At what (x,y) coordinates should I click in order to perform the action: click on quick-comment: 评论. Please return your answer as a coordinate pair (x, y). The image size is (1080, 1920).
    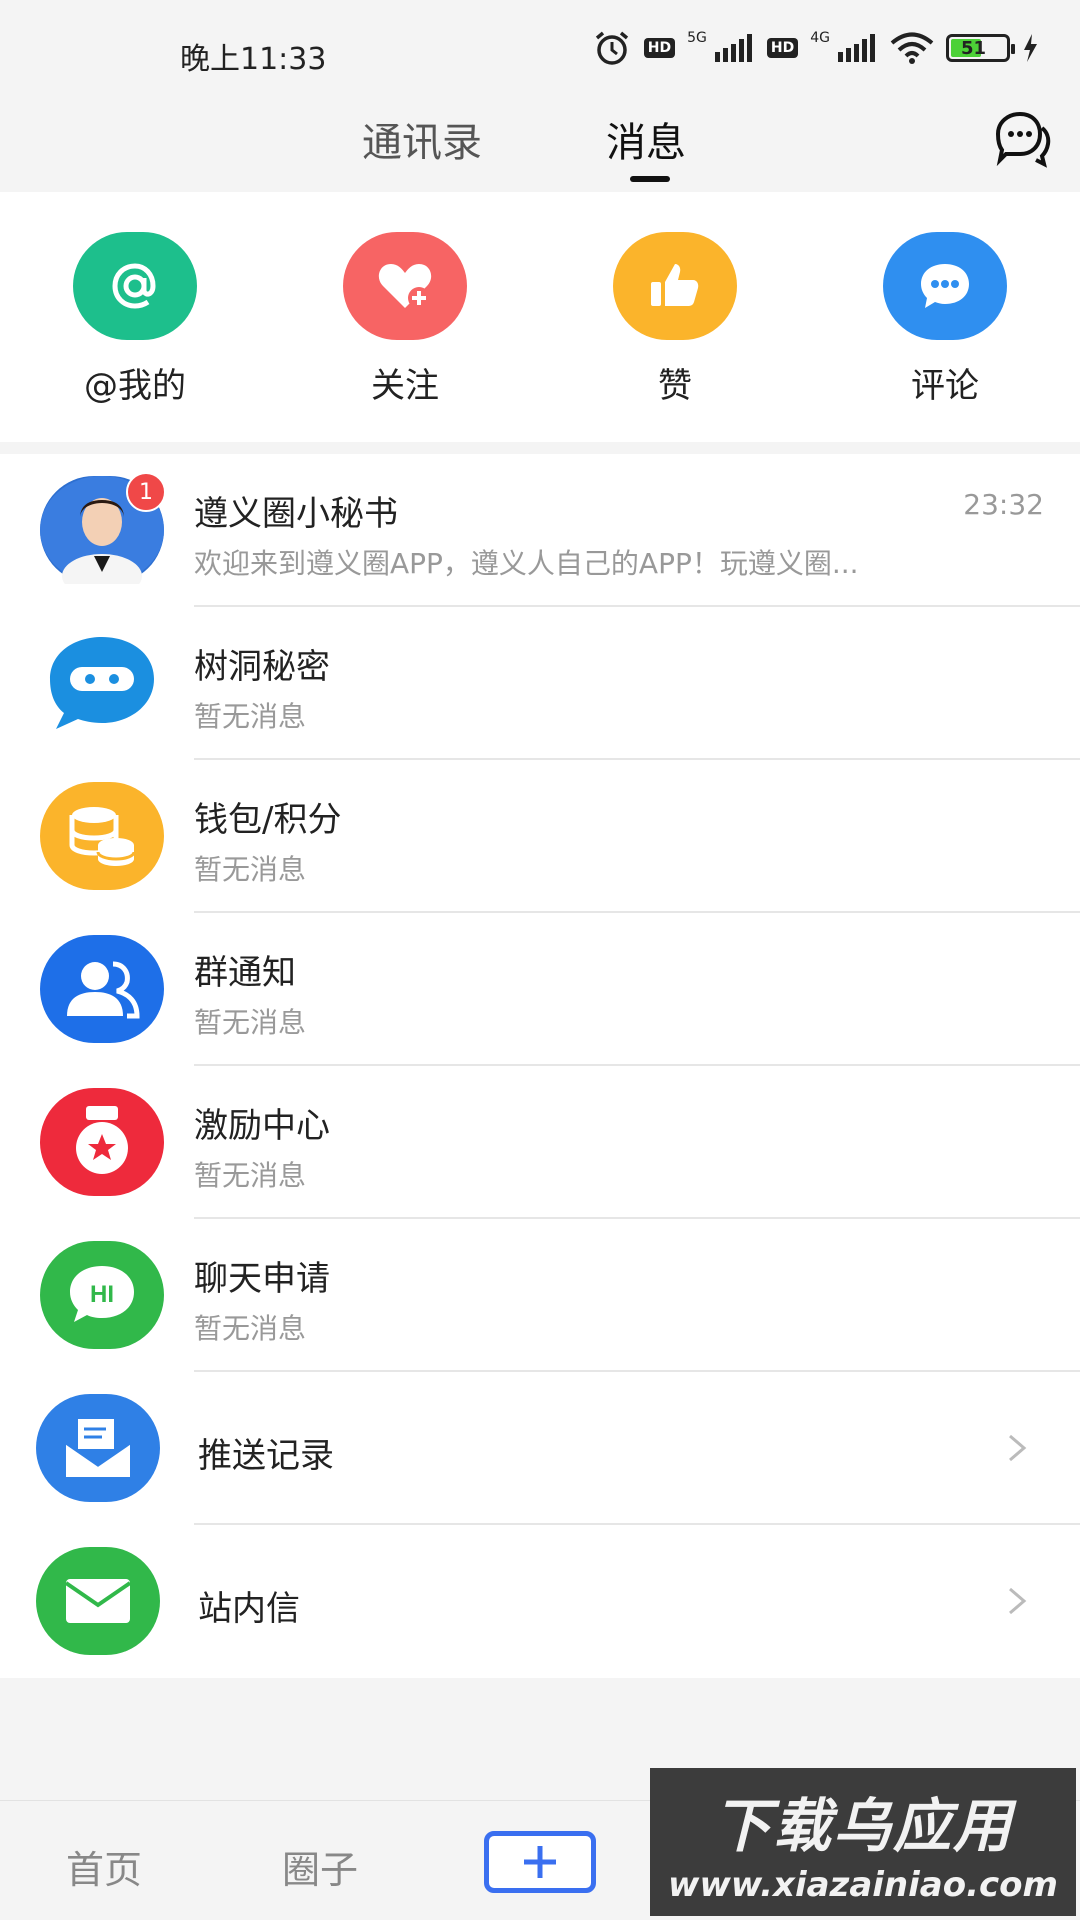
    Looking at the image, I should click on (945, 319).